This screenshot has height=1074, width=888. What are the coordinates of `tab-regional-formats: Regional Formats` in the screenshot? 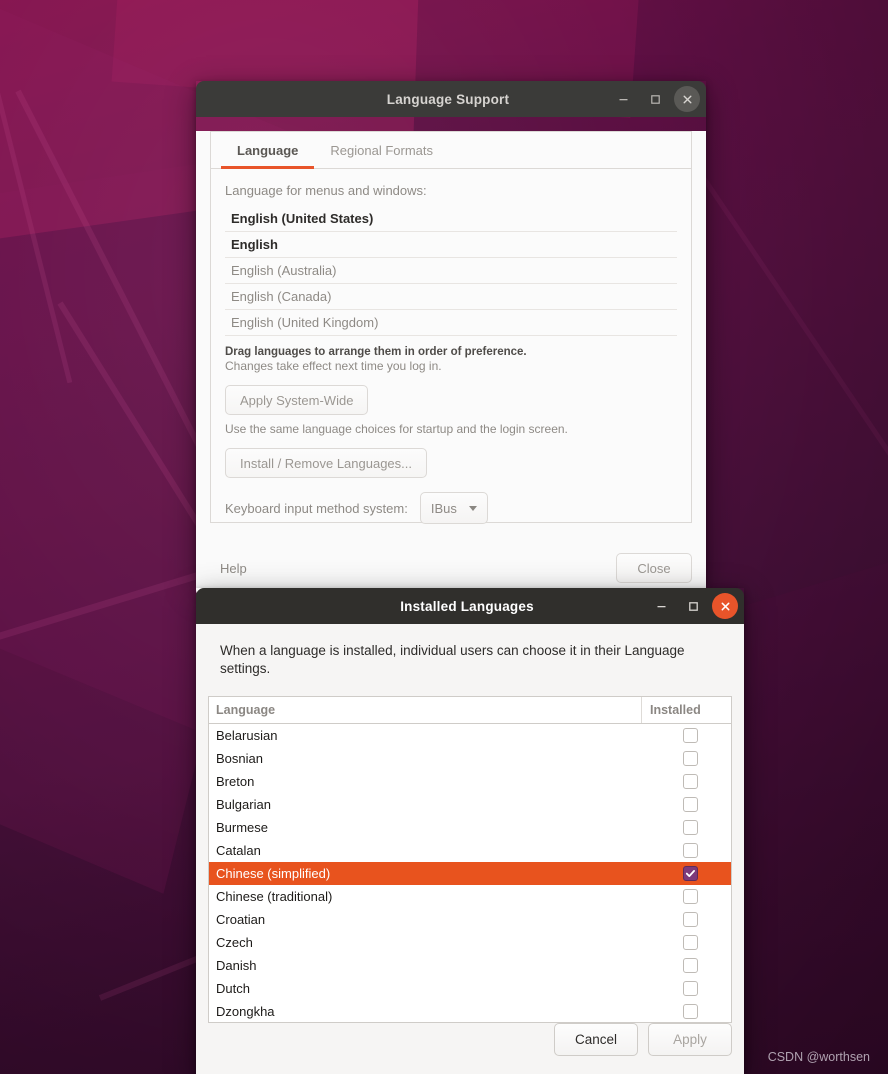 It's located at (381, 150).